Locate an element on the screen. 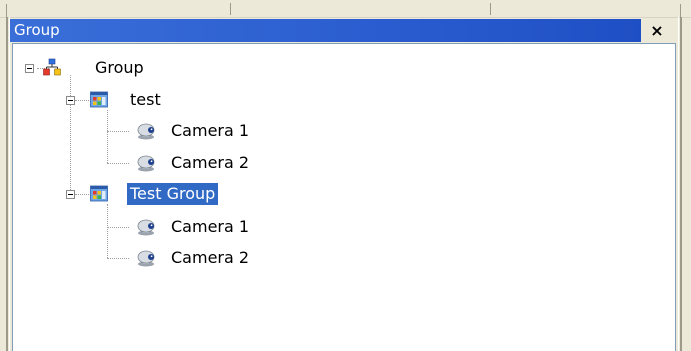  frame-border-right-highlight is located at coordinates (678, 184).